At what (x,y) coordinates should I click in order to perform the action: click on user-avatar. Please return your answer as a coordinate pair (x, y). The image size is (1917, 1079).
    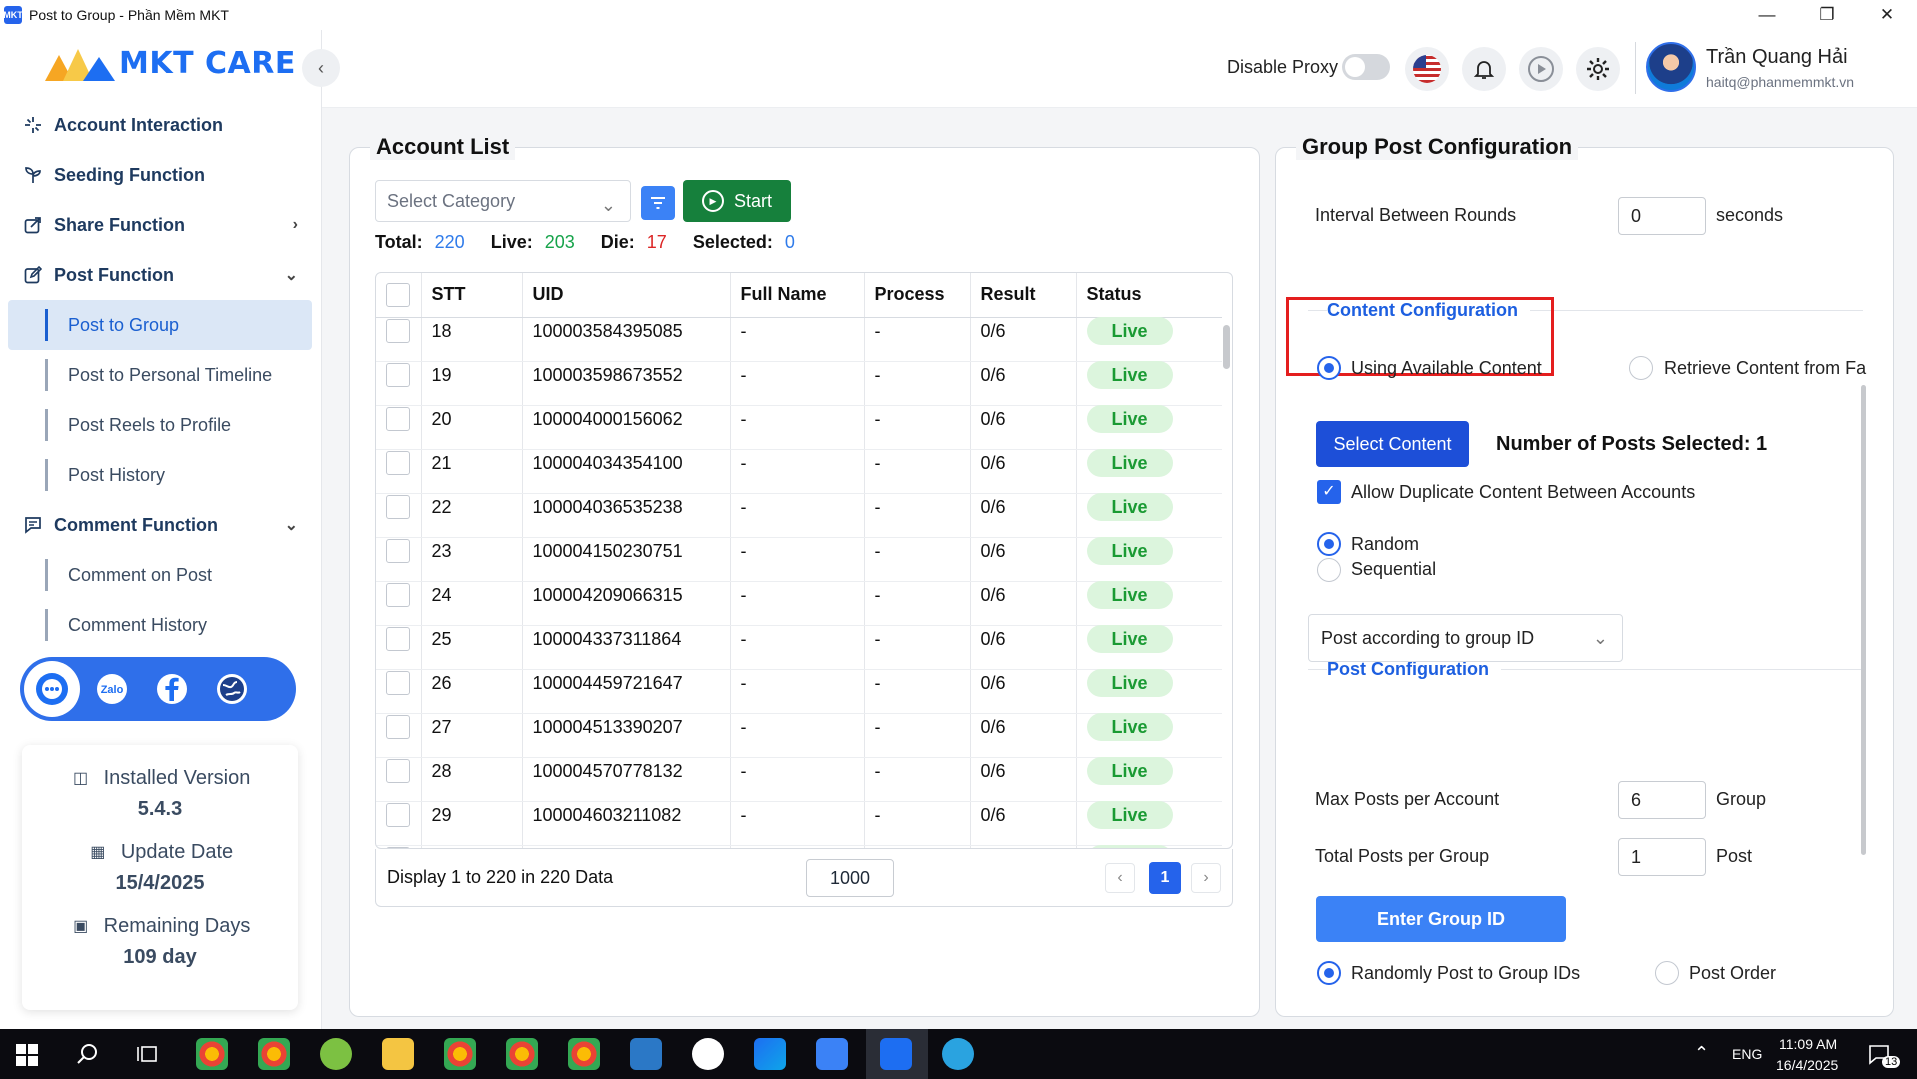
    Looking at the image, I should click on (1671, 67).